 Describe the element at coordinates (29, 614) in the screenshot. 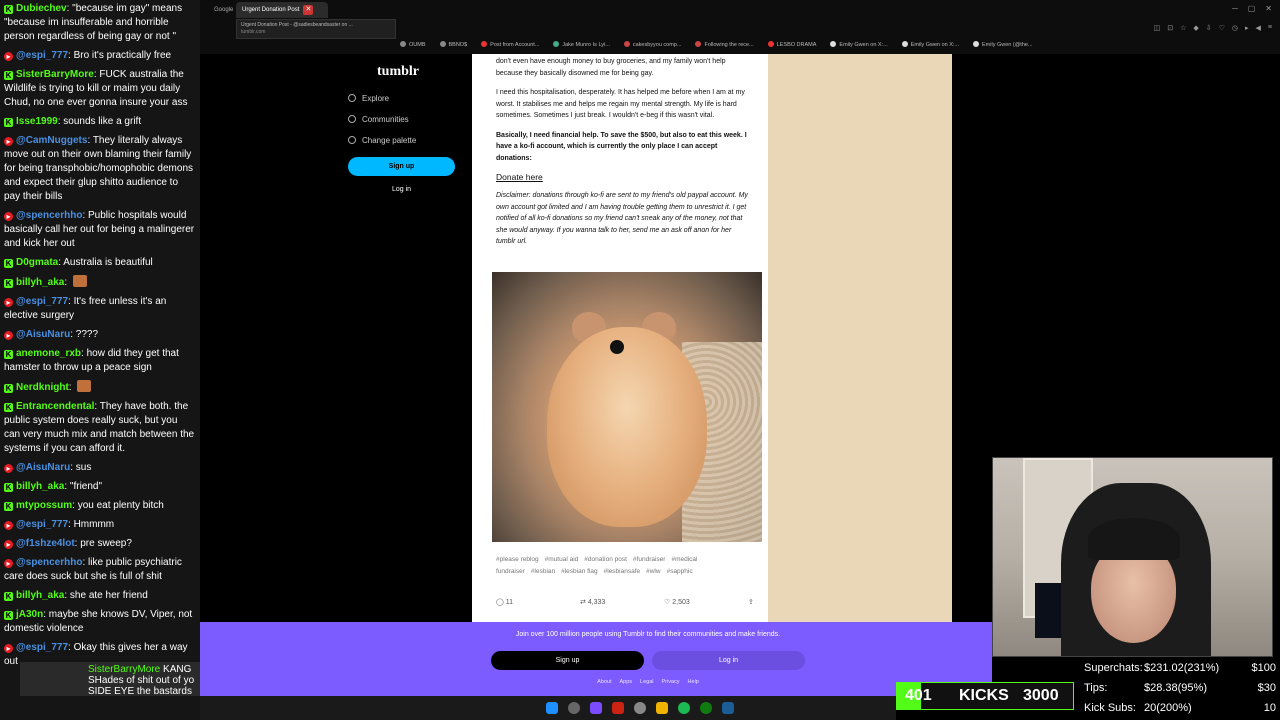

I see `chat-username: jA30n` at that location.